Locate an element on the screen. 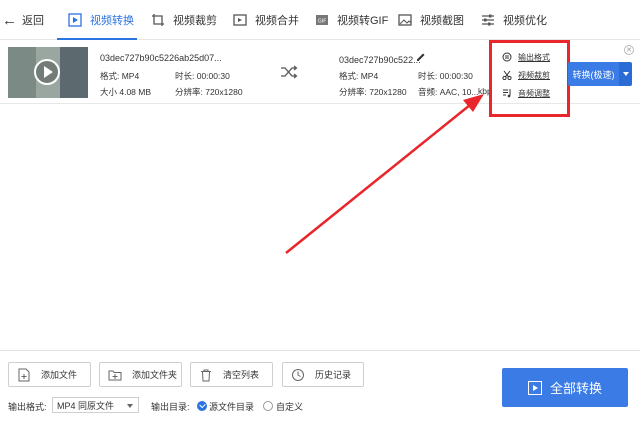  play-box-icon is located at coordinates (534, 387).